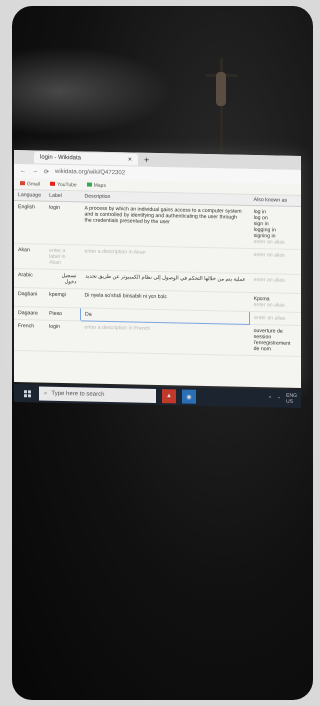  What do you see at coordinates (53, 184) in the screenshot?
I see `youtube-icon` at bounding box center [53, 184].